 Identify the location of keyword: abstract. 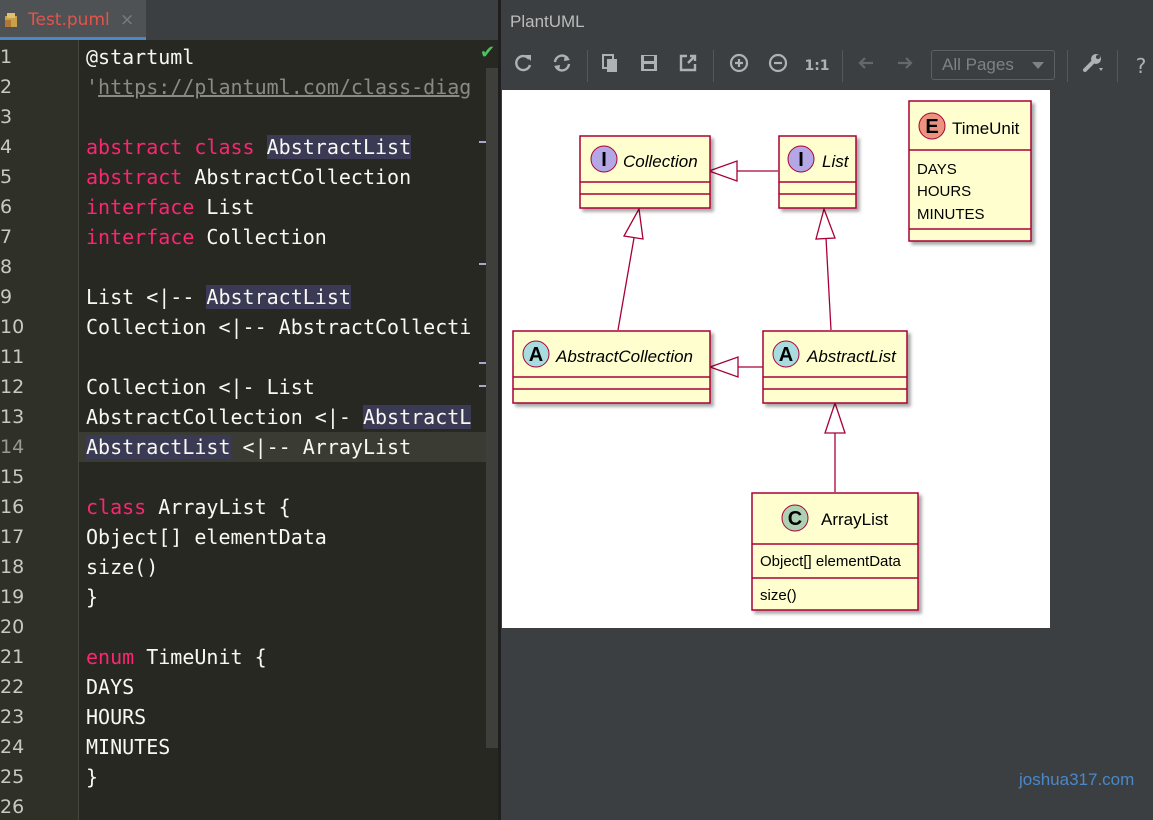
(134, 177).